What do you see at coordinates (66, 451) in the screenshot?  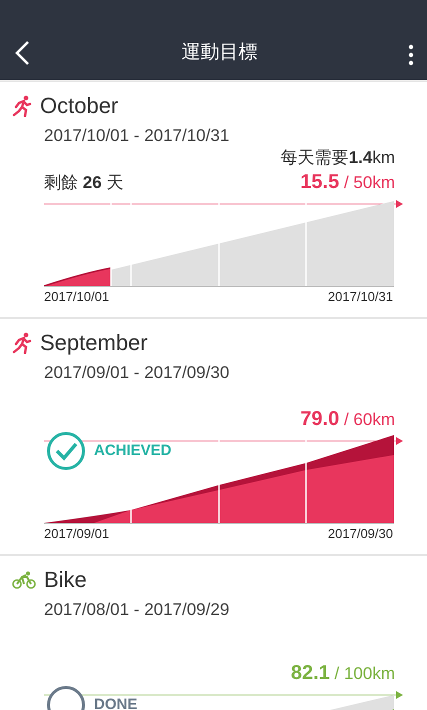 I see `check-circle-icon` at bounding box center [66, 451].